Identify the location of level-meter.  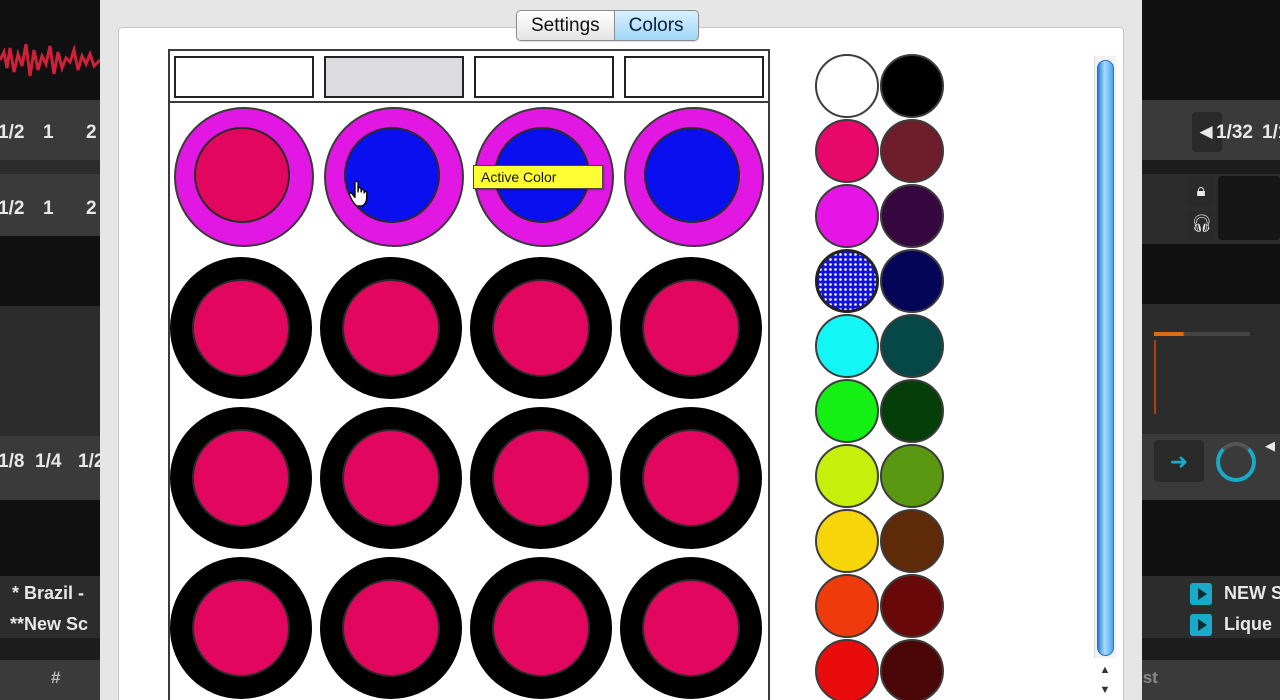
(1202, 334).